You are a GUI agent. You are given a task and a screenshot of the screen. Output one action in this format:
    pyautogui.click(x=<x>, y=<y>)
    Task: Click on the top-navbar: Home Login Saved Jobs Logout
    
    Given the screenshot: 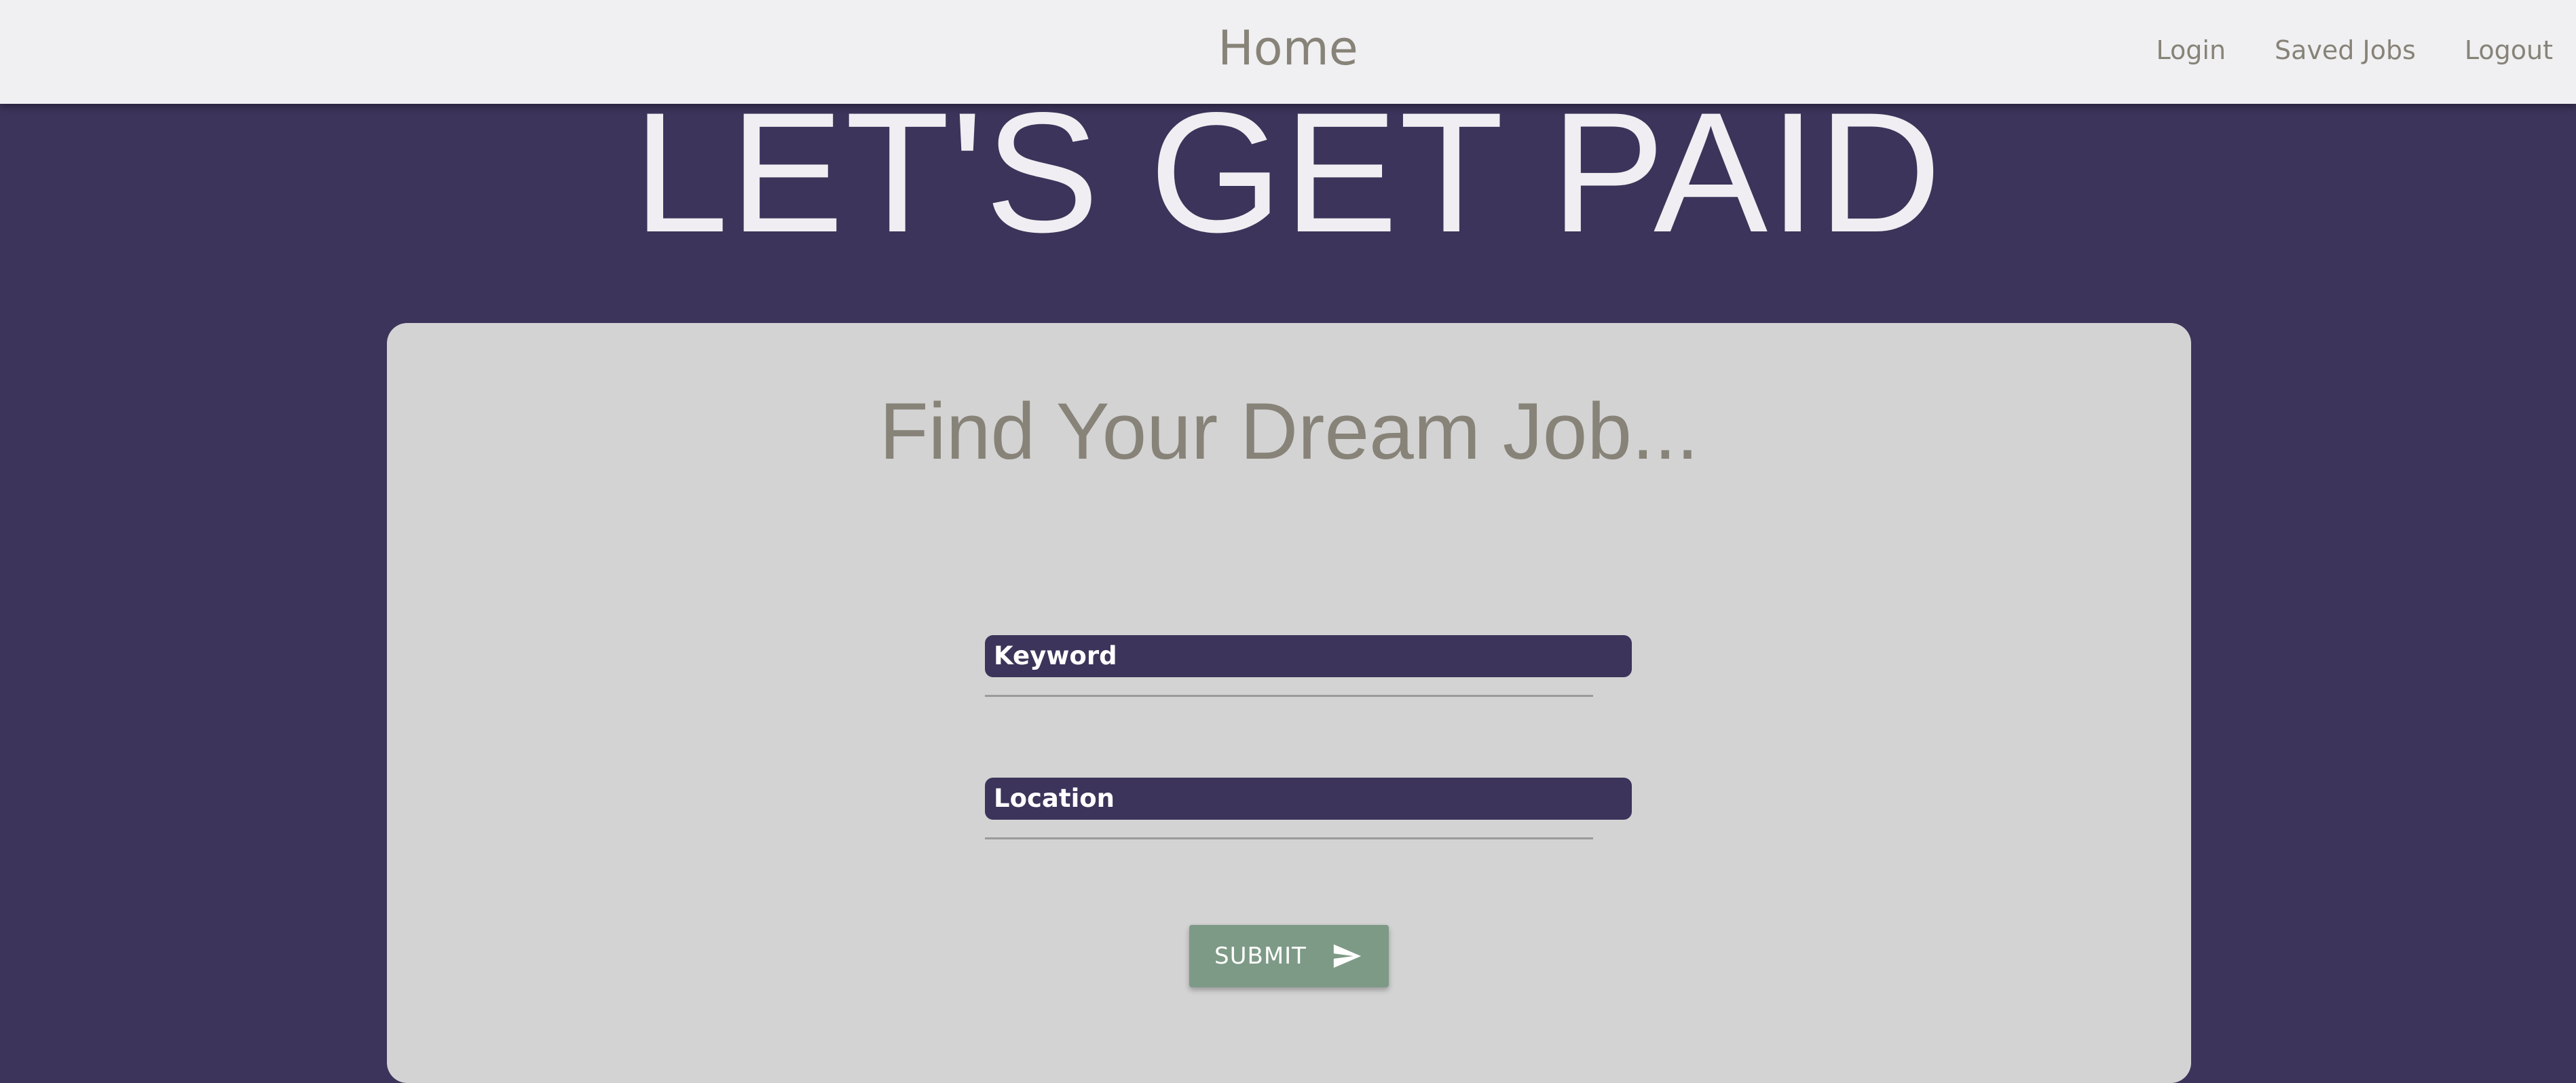 What is the action you would take?
    pyautogui.click(x=1288, y=52)
    